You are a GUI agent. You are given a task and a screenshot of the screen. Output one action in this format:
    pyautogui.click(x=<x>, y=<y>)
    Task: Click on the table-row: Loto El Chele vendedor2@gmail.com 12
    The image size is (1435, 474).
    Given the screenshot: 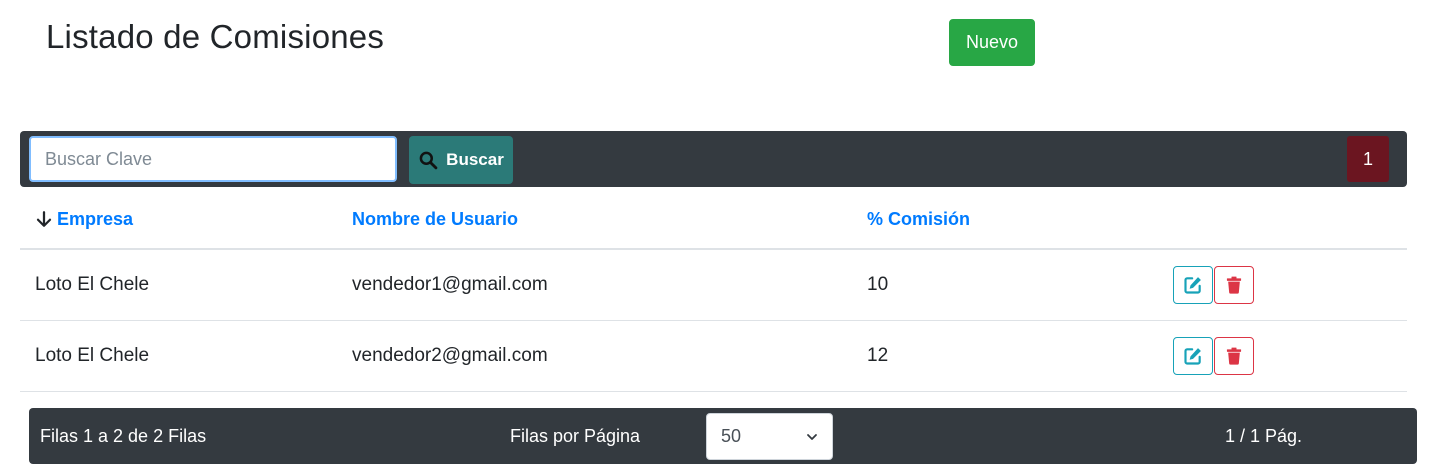 What is the action you would take?
    pyautogui.click(x=713, y=356)
    